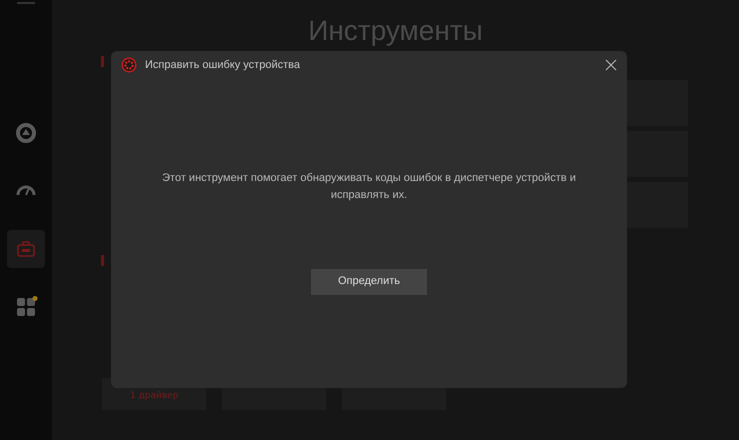 This screenshot has height=440, width=739. What do you see at coordinates (129, 65) in the screenshot?
I see `gear-icon` at bounding box center [129, 65].